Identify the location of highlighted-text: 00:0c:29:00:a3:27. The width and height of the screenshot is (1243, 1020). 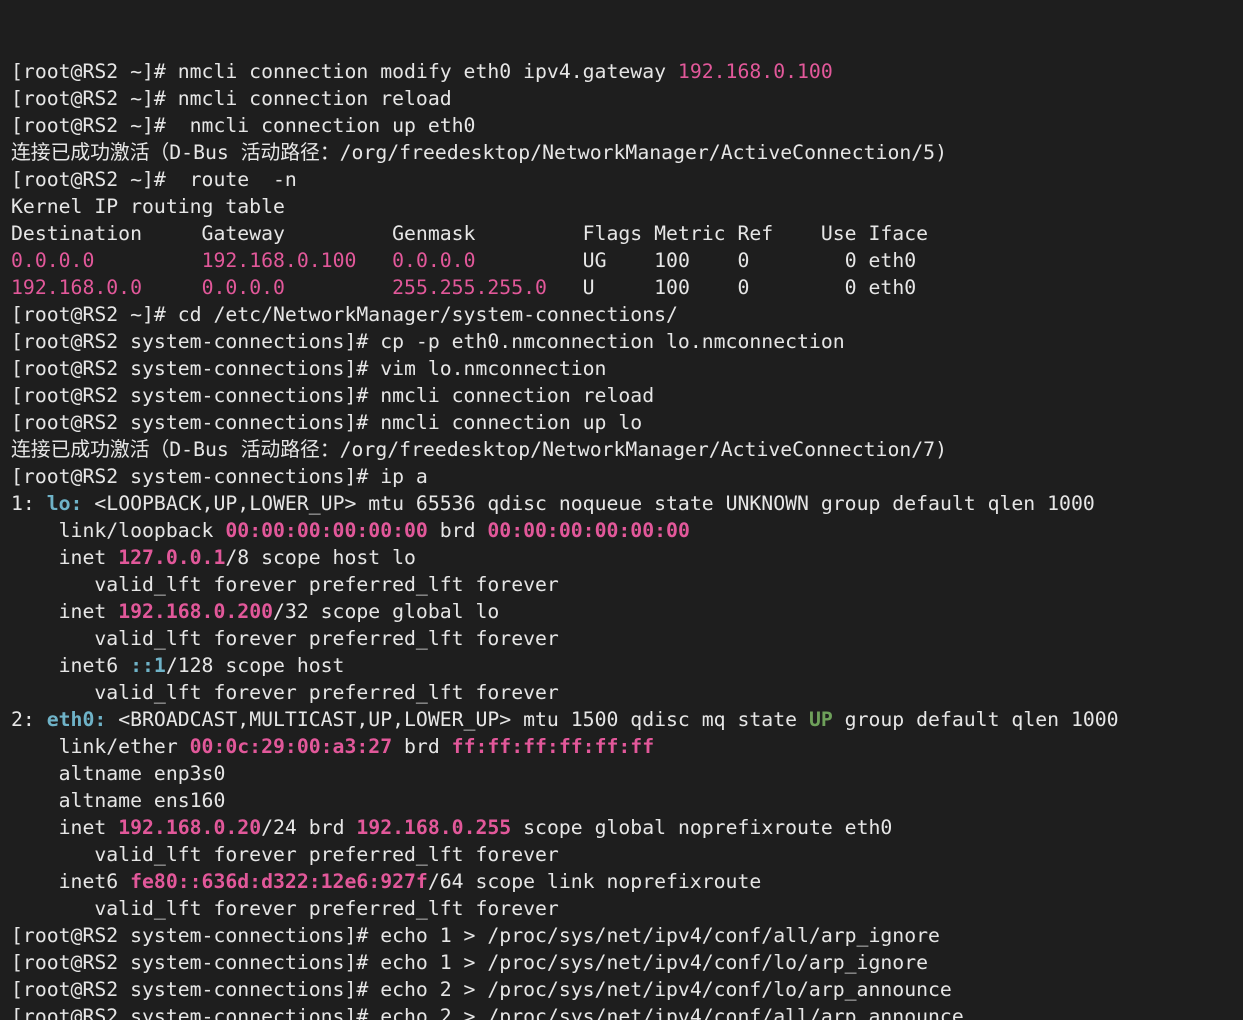
(291, 746).